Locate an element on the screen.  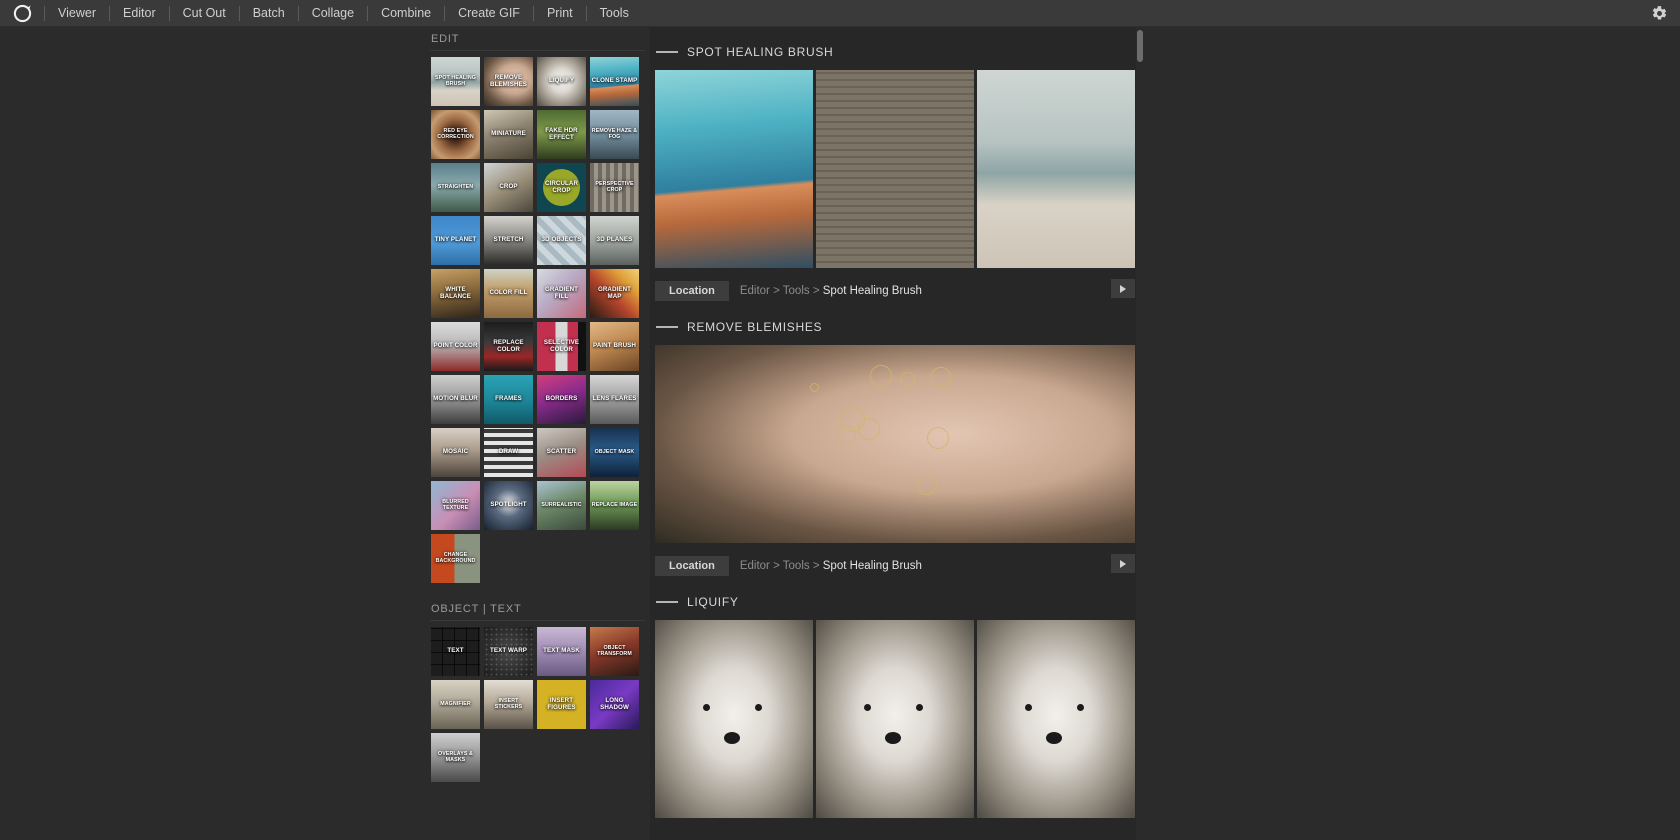
tile-label: STRETCH is located at coordinates (508, 240).